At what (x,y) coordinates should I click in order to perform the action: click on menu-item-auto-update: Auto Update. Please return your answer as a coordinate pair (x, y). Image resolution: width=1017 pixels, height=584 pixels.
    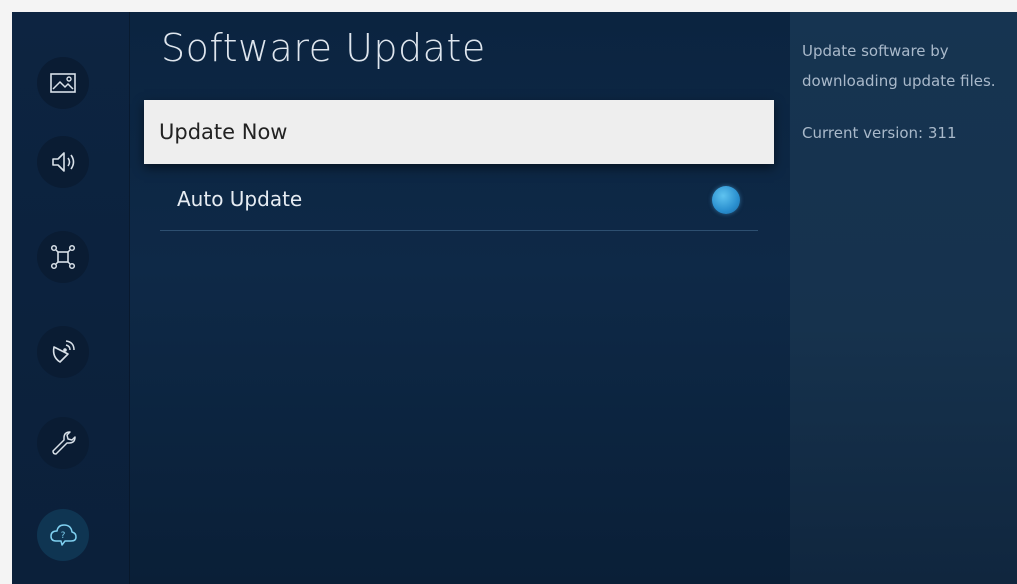
    Looking at the image, I should click on (459, 199).